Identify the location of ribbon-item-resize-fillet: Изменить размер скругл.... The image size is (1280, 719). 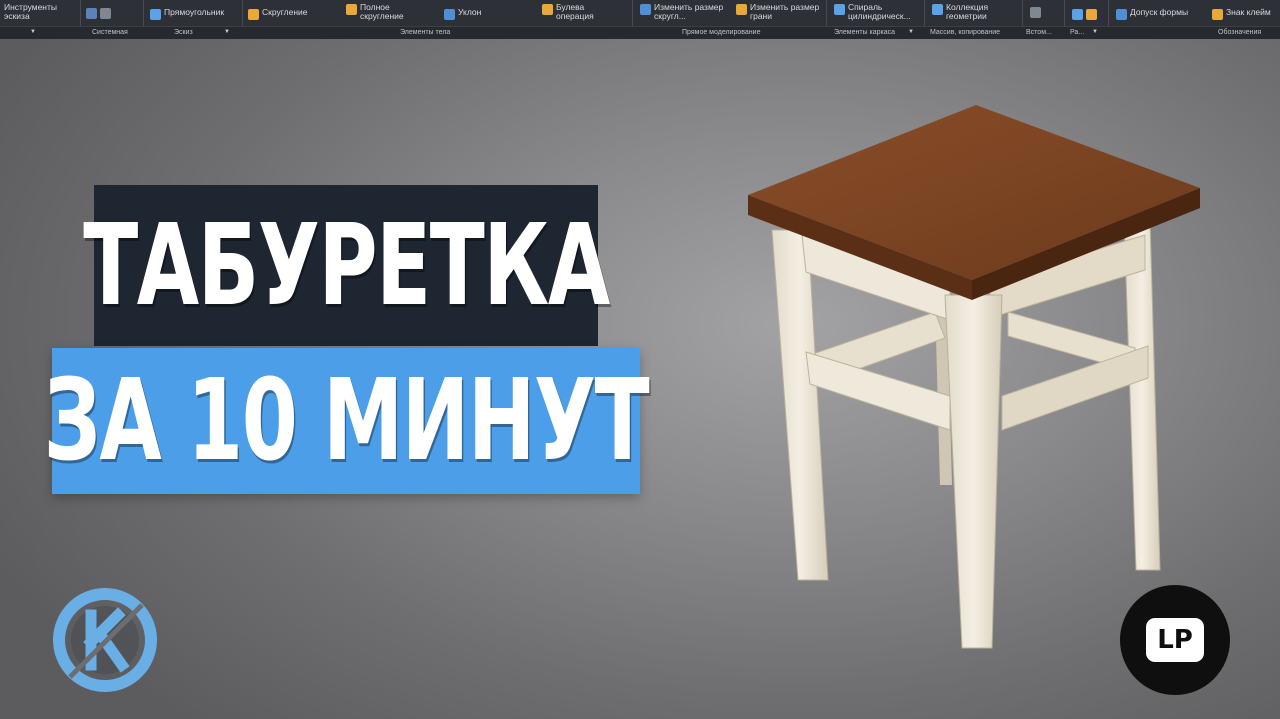
(683, 12).